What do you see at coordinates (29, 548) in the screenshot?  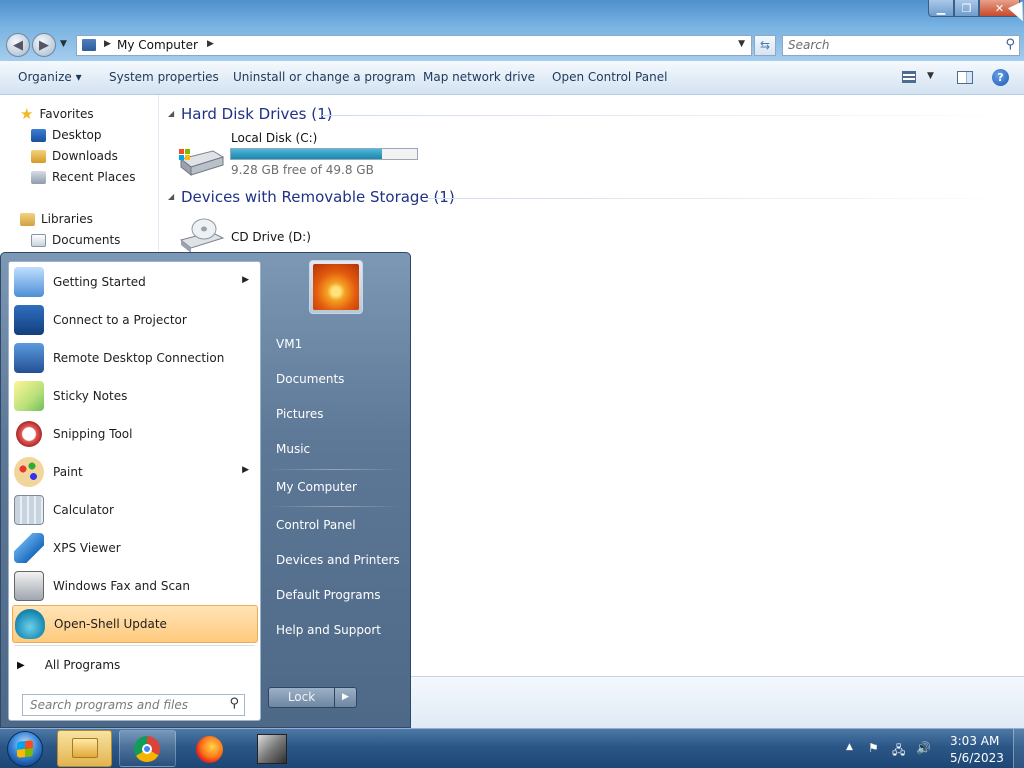 I see `xps-viewer-icon` at bounding box center [29, 548].